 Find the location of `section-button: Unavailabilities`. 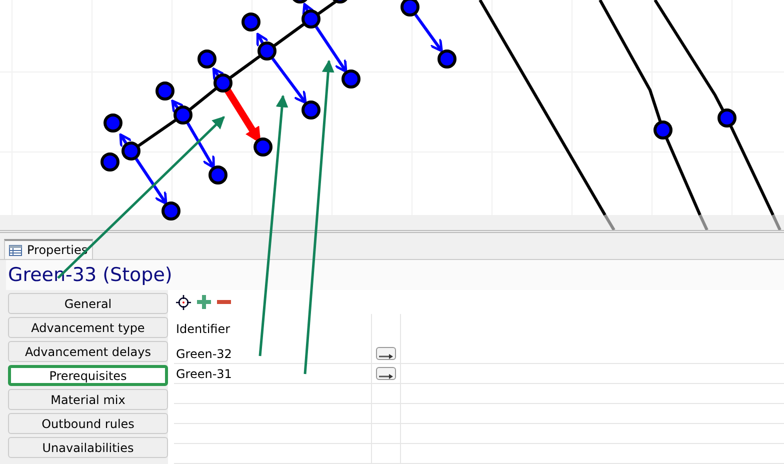

section-button: Unavailabilities is located at coordinates (88, 447).